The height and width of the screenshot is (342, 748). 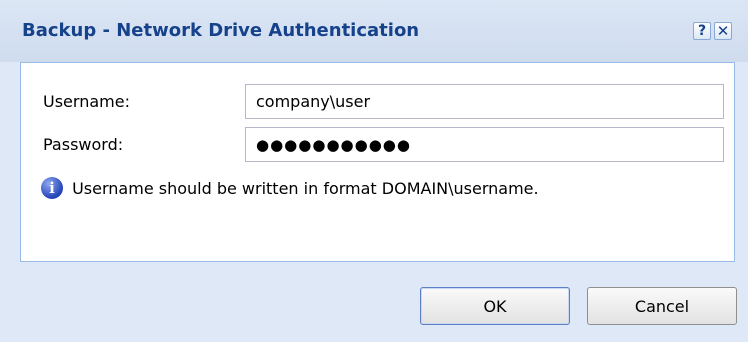 What do you see at coordinates (221, 30) in the screenshot?
I see `dialog-title: Backup - Network Drive Authentication` at bounding box center [221, 30].